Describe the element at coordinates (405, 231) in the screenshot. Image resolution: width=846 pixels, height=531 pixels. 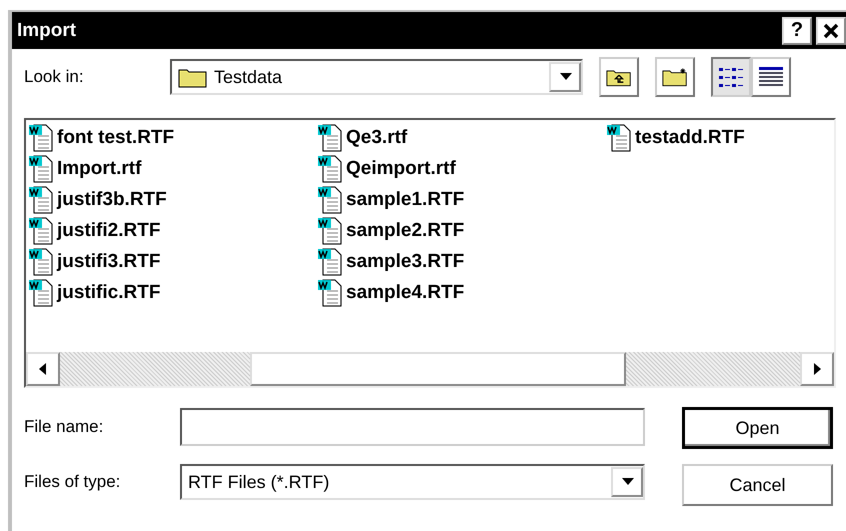
I see `file-item: sample2.RTF` at that location.